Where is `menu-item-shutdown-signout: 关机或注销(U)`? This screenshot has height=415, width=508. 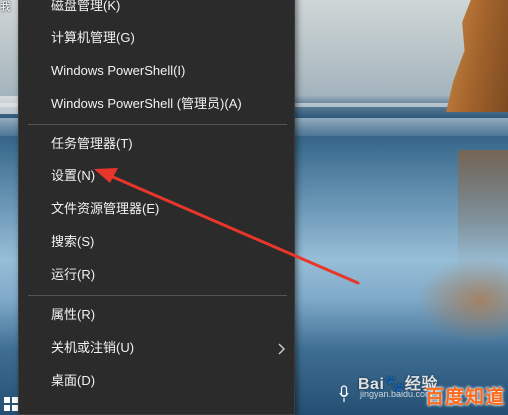 menu-item-shutdown-signout: 关机或注销(U) is located at coordinates (156, 348).